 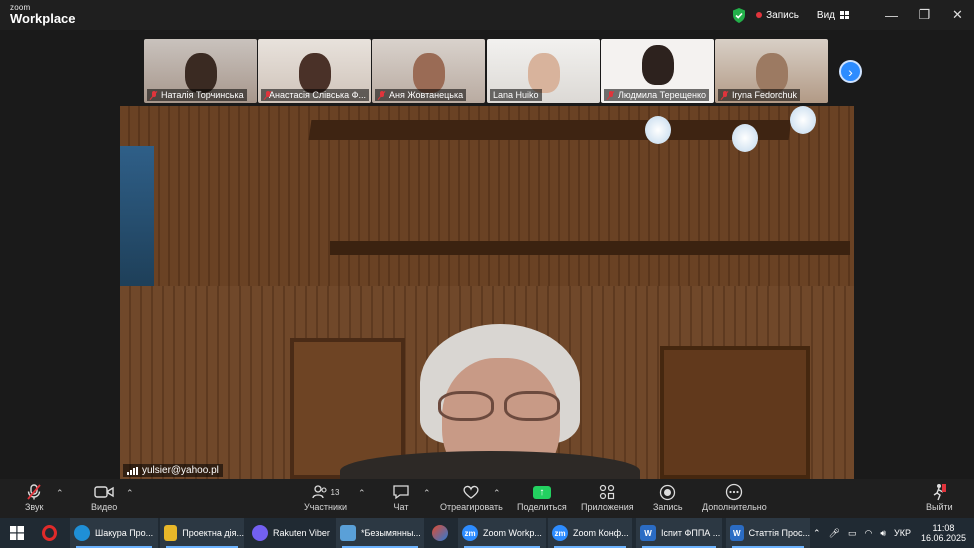 I want to click on language-indicator: УКР, so click(x=902, y=533).